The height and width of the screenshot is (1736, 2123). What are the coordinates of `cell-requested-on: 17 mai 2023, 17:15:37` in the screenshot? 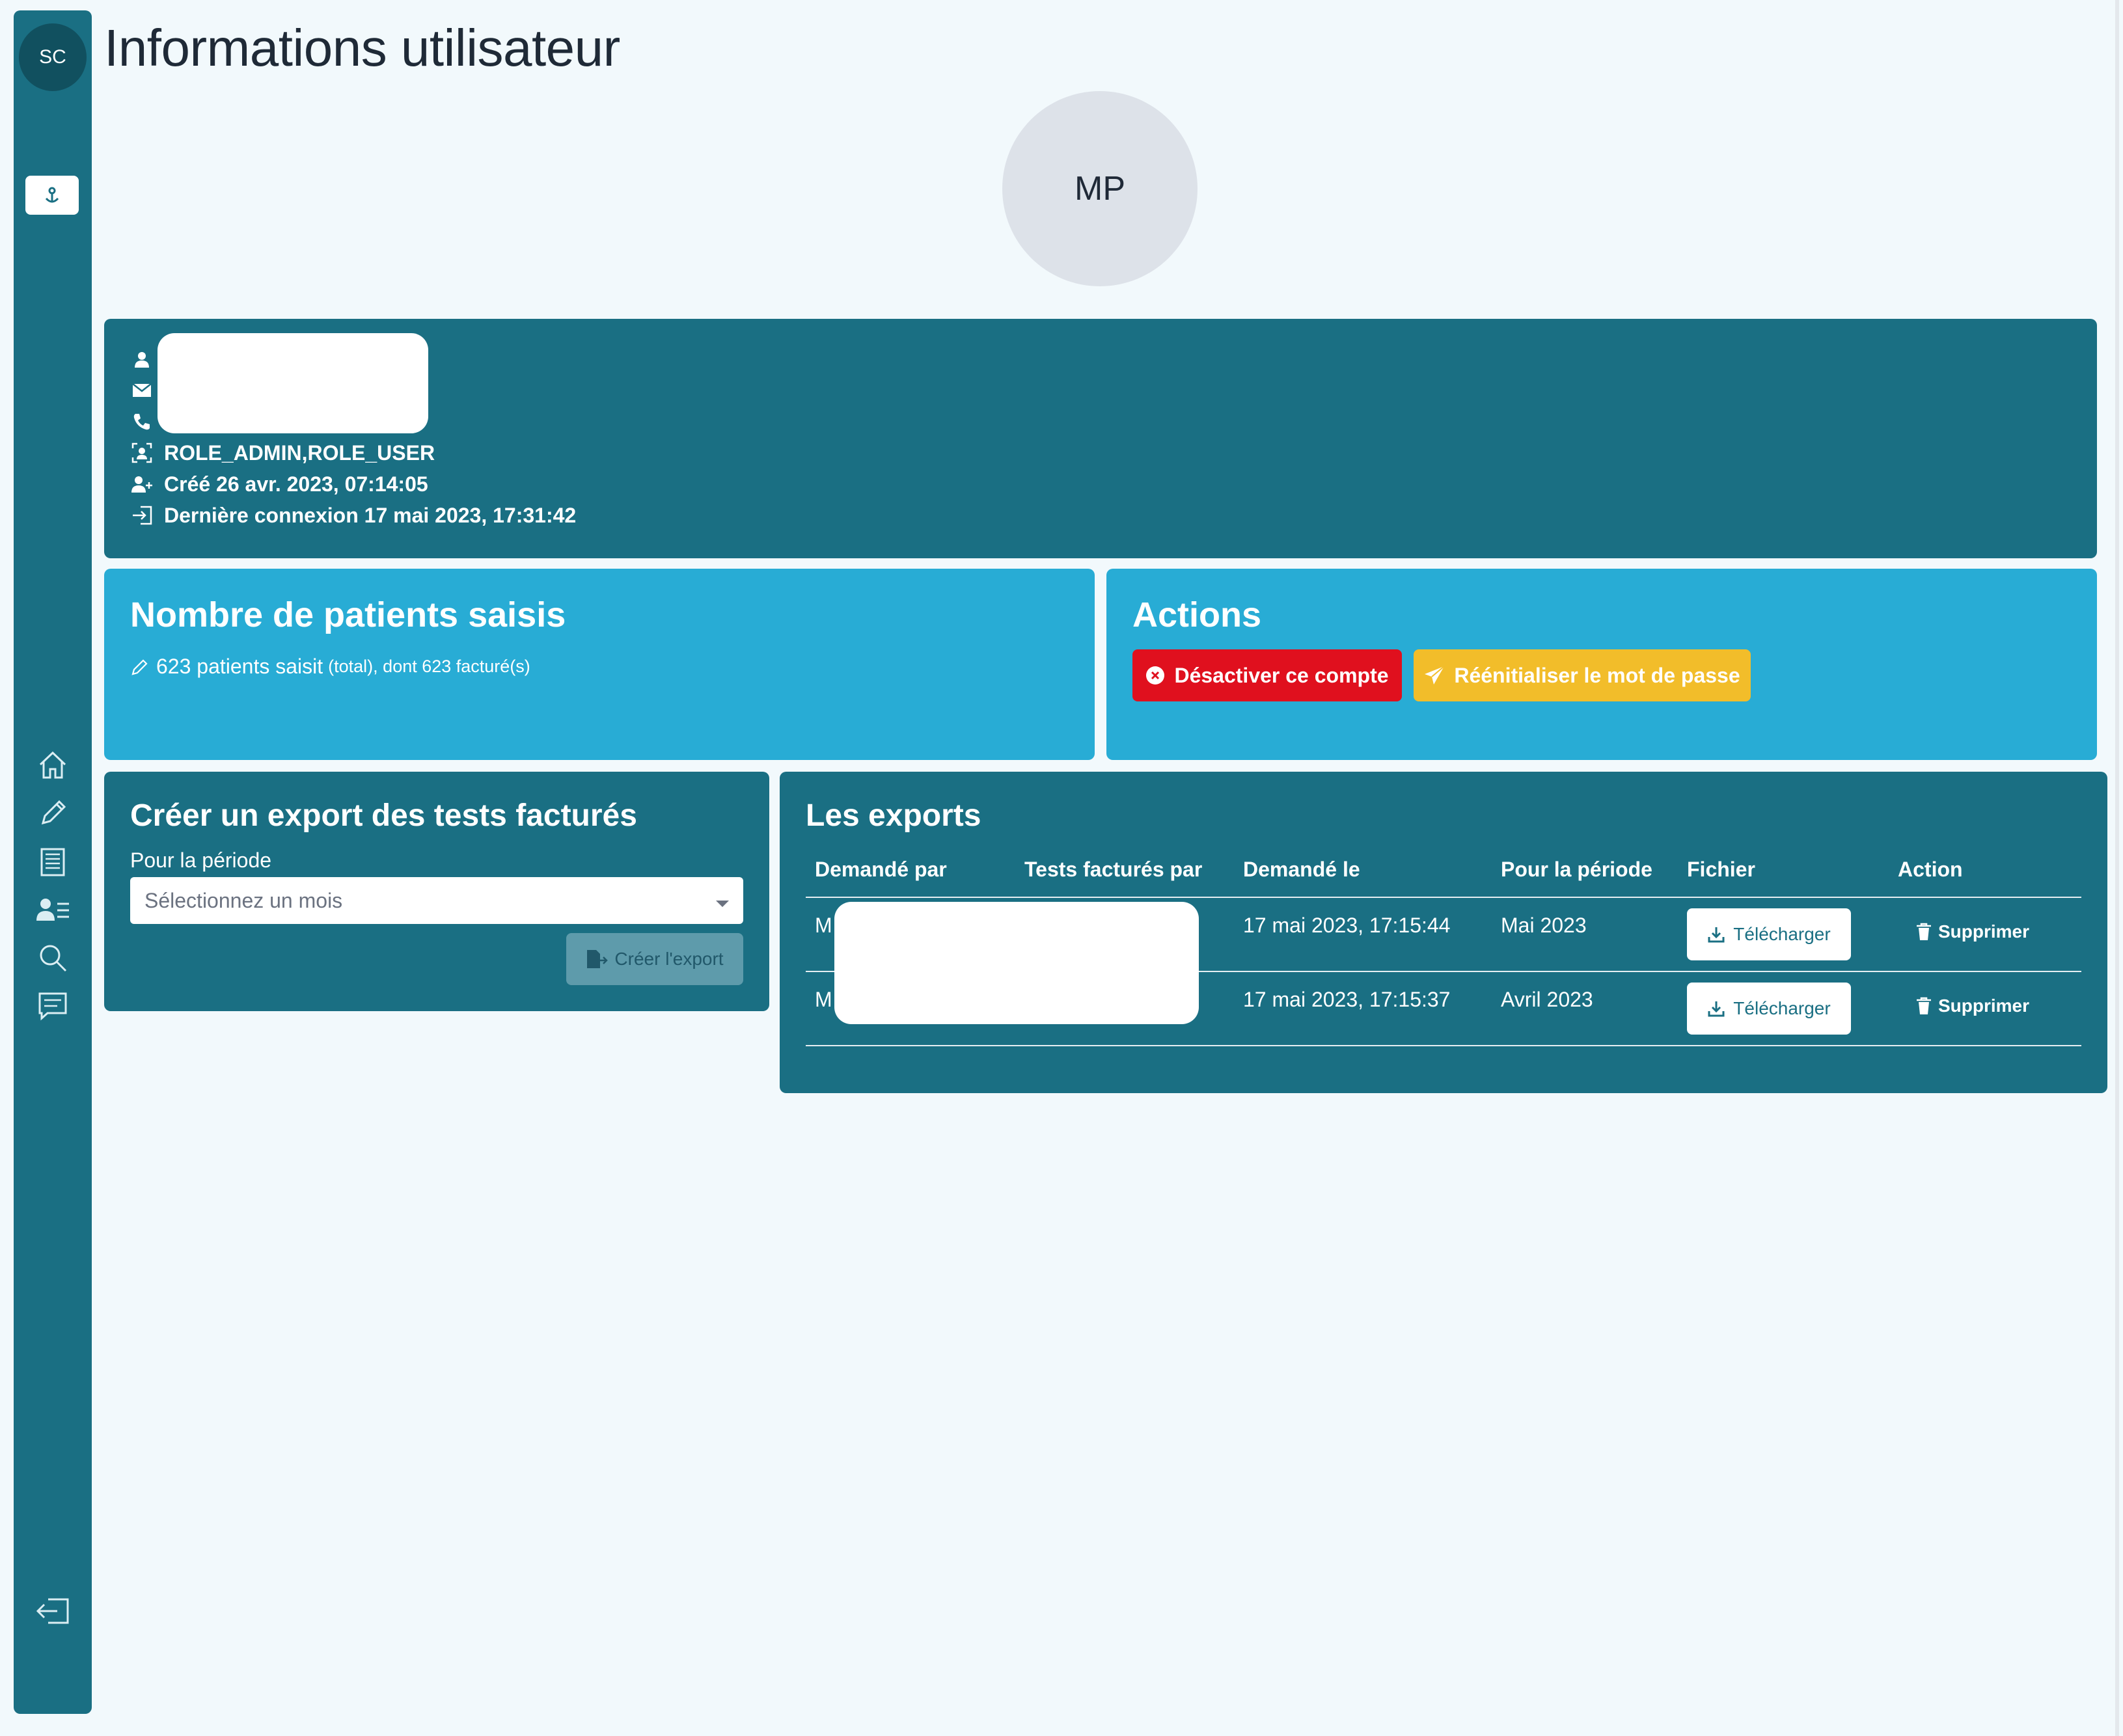 It's located at (1347, 999).